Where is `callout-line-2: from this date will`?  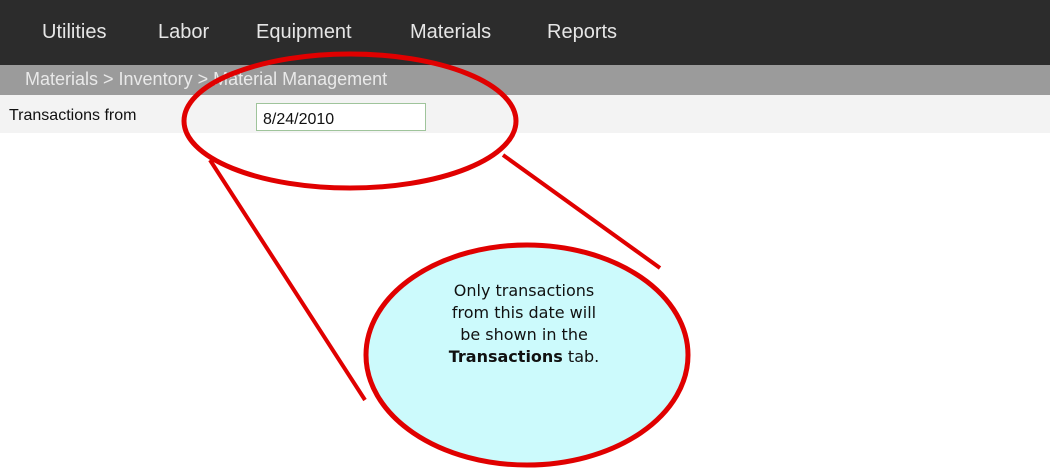
callout-line-2: from this date will is located at coordinates (524, 312).